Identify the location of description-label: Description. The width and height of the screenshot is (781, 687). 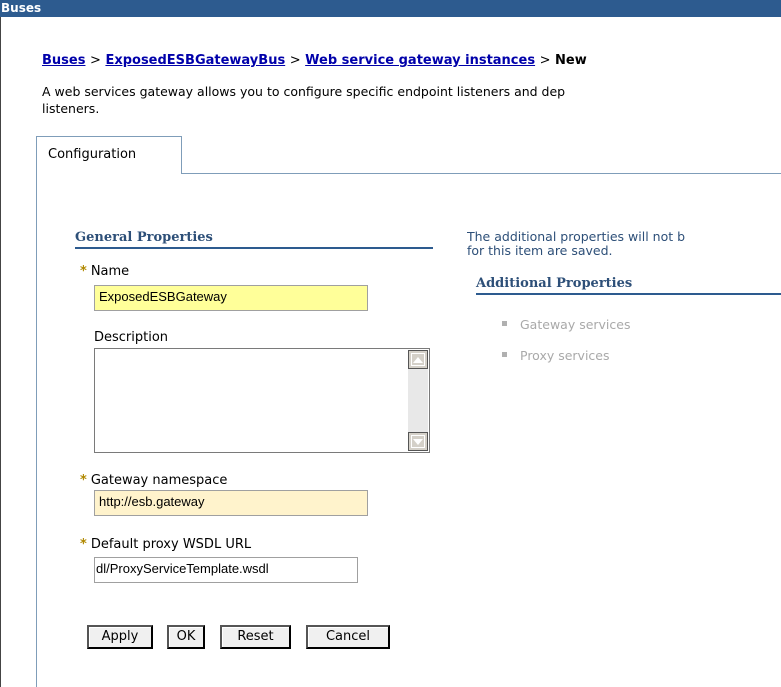
(131, 337).